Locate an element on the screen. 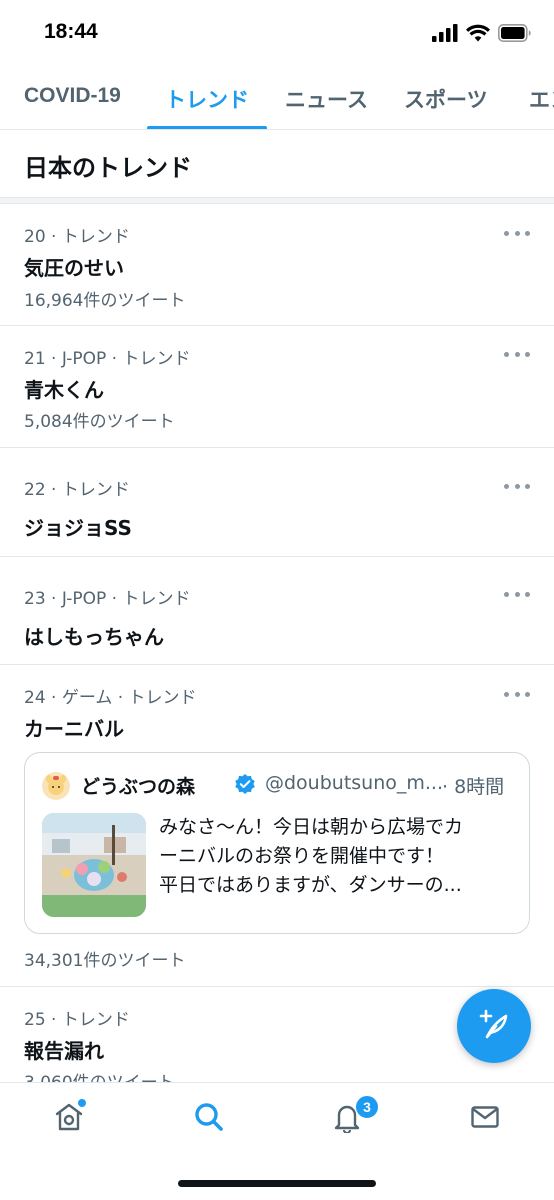 This screenshot has width=554, height=1200. trend-item: 23 · J-POP · トレンド はしもっちゃん is located at coordinates (277, 611).